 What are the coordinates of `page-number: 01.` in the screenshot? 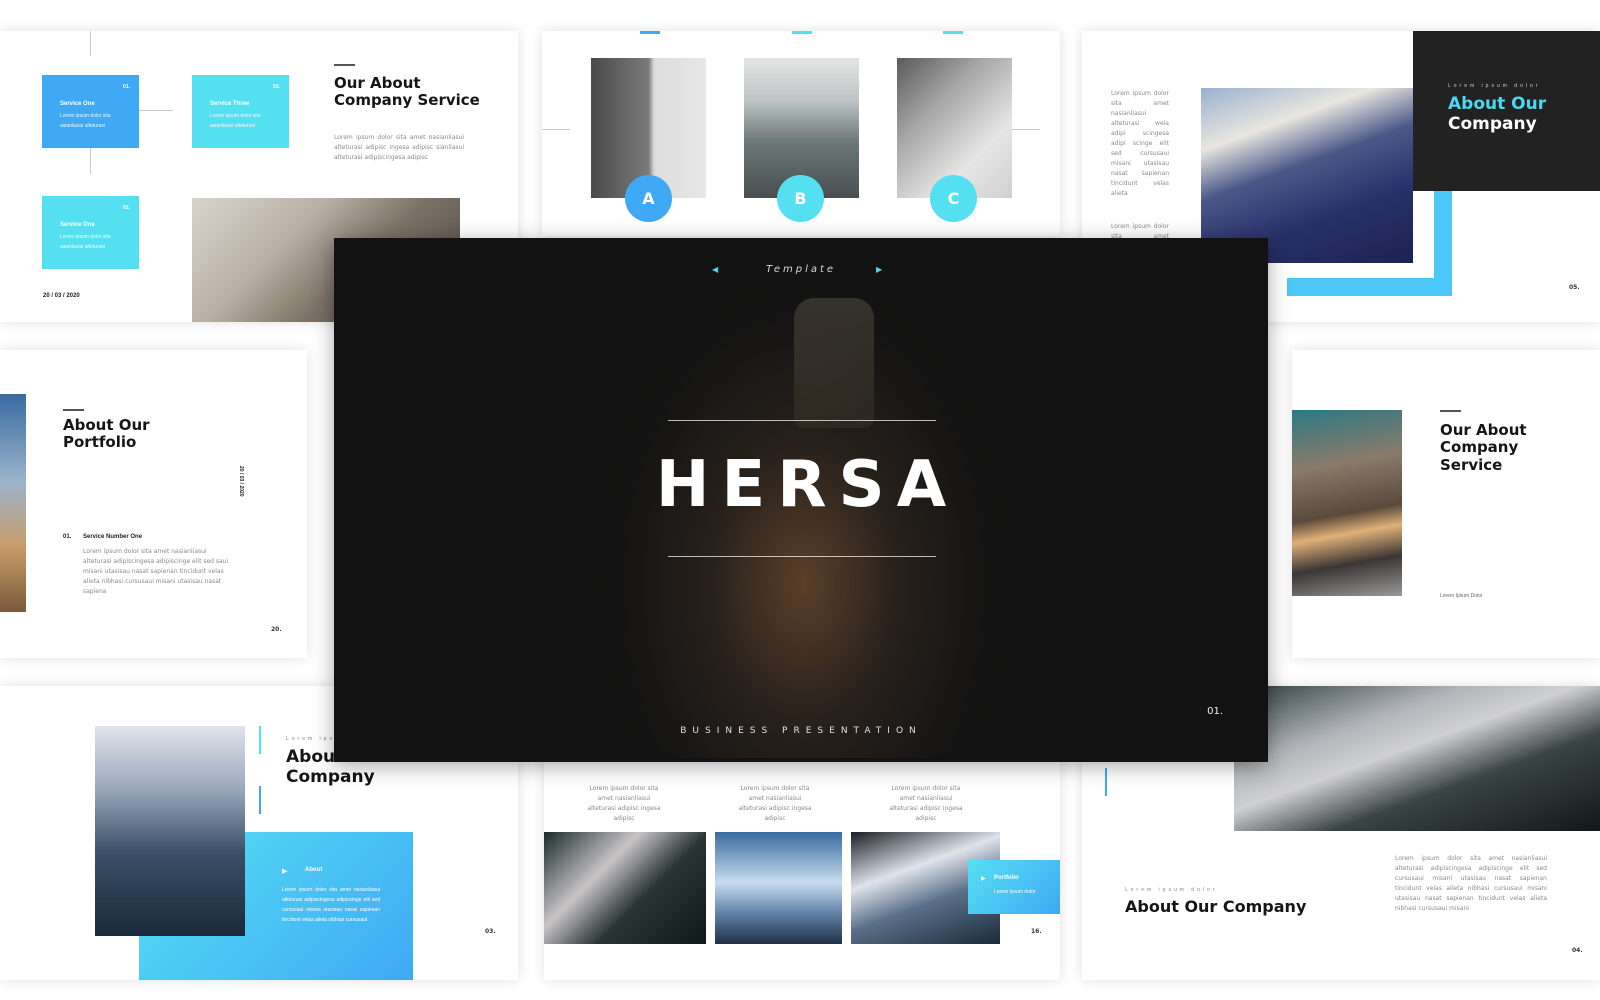 It's located at (1215, 711).